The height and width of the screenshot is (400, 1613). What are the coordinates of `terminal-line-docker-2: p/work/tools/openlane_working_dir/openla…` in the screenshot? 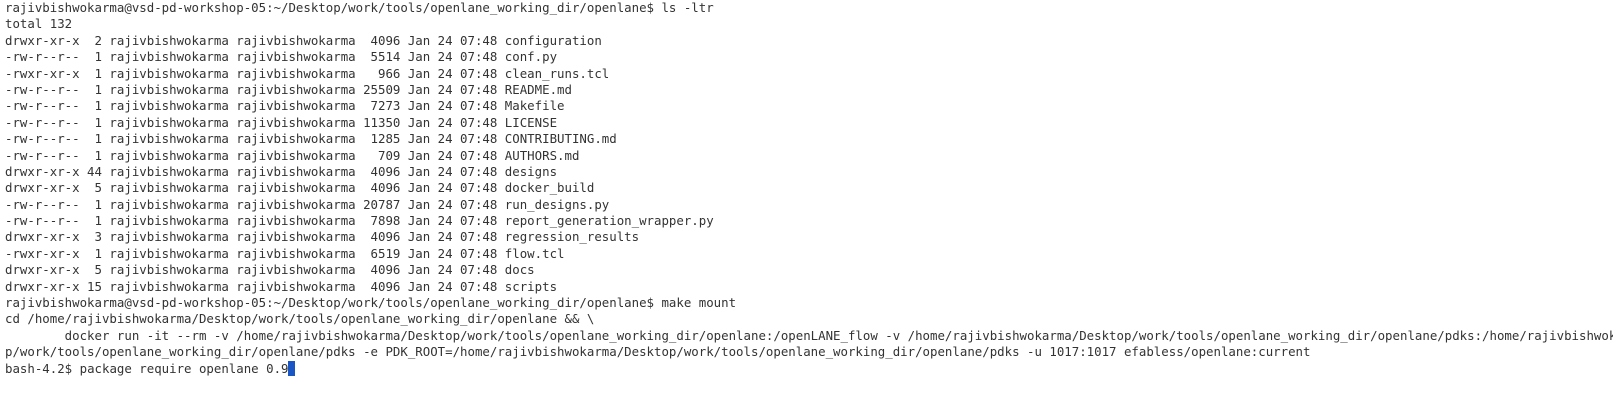 It's located at (658, 352).